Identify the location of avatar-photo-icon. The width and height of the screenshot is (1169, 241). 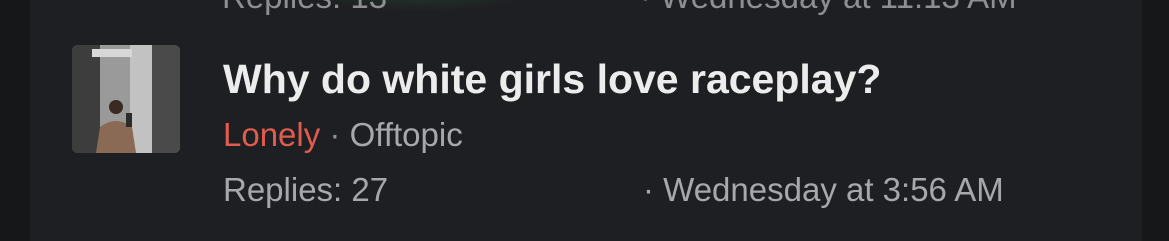
(126, 99).